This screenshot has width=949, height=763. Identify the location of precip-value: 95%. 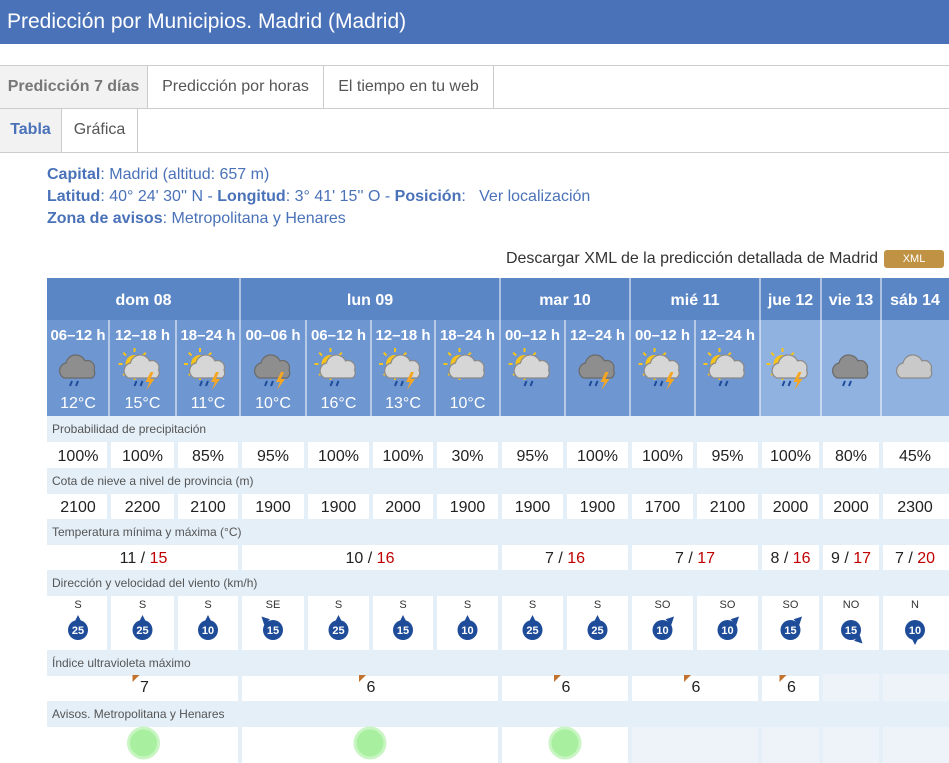
(532, 456).